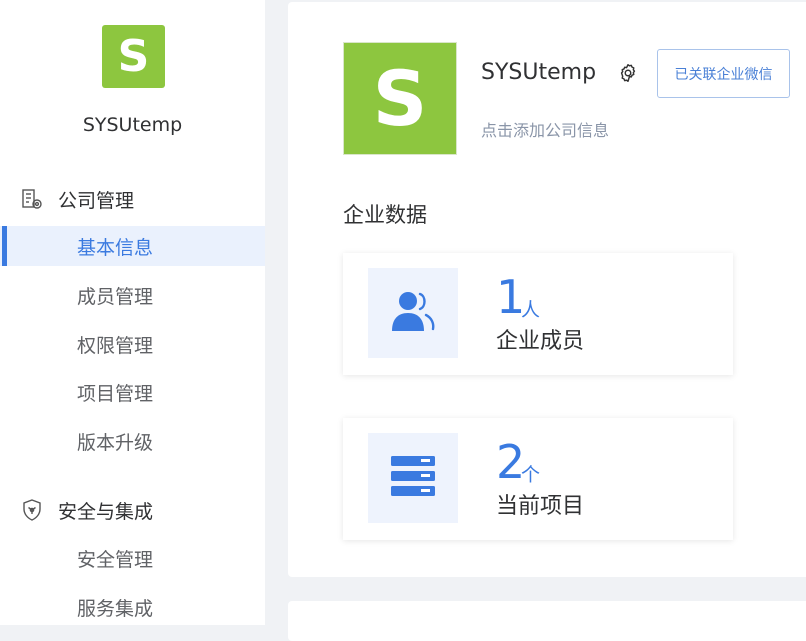  I want to click on menu-group-company-management: 公司管理, so click(77, 199).